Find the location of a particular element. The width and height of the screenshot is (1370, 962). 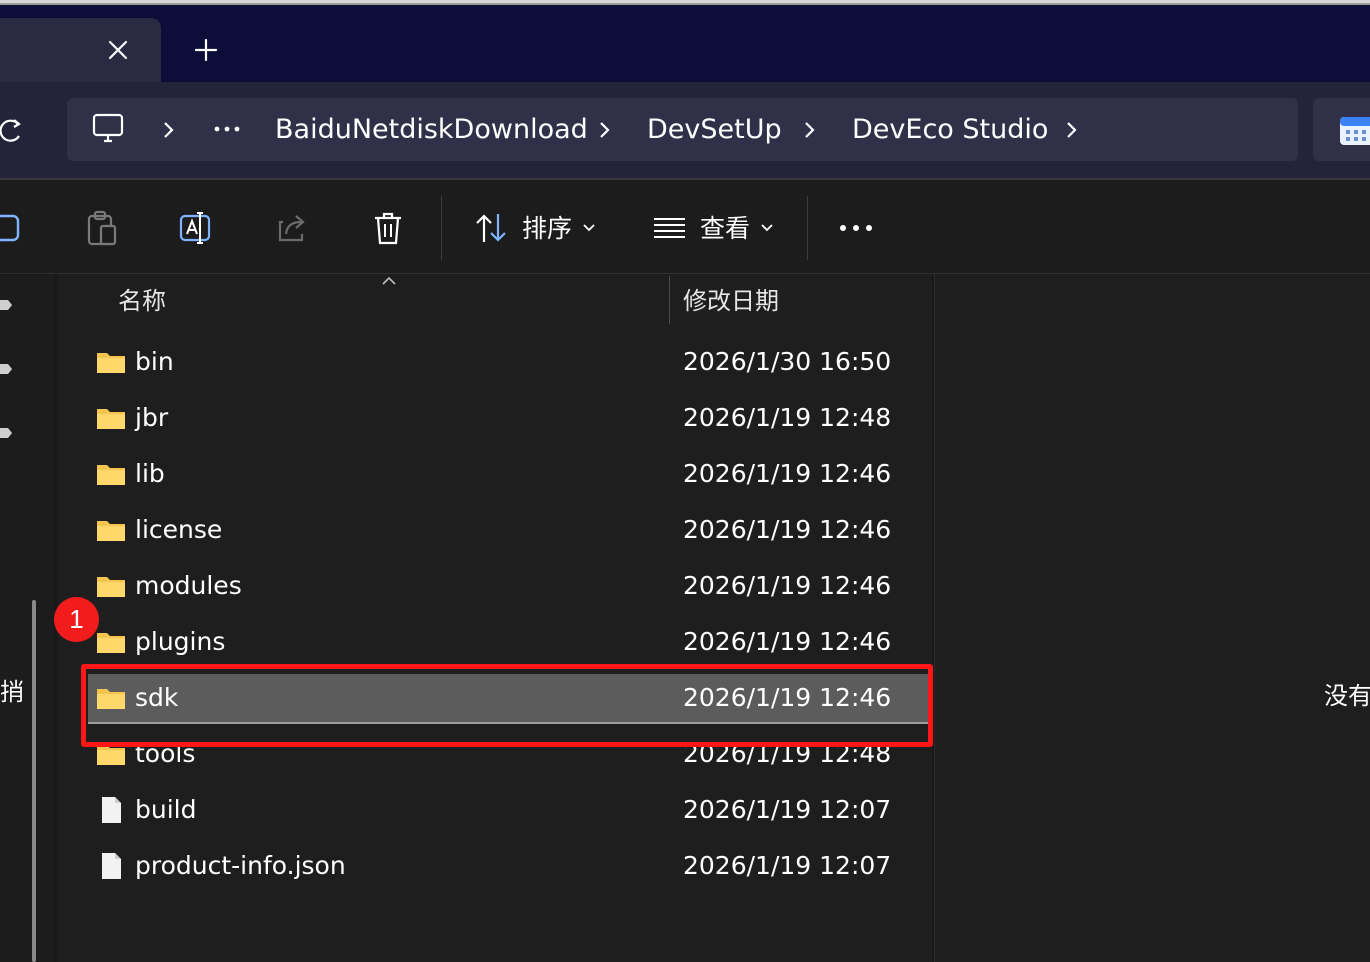

file-name: product-info.json is located at coordinates (240, 865).